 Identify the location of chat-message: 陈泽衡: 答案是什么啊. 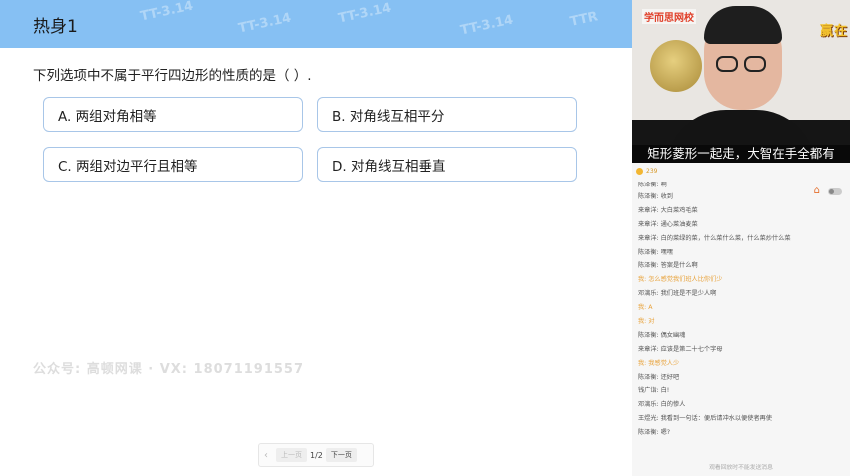
(668, 266).